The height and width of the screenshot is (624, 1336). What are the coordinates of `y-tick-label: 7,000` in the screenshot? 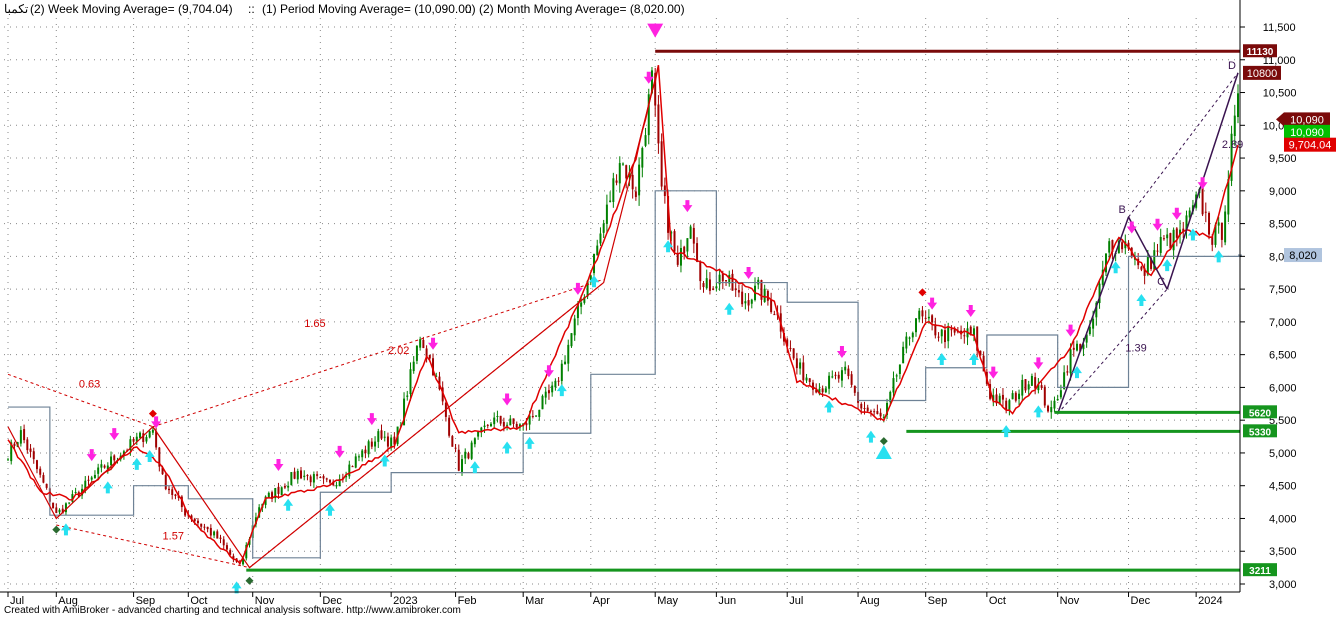 It's located at (1283, 323).